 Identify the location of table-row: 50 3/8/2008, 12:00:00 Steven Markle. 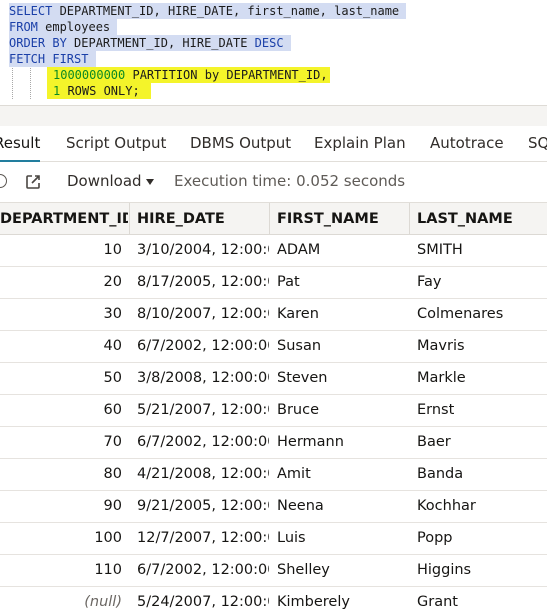
(273, 379).